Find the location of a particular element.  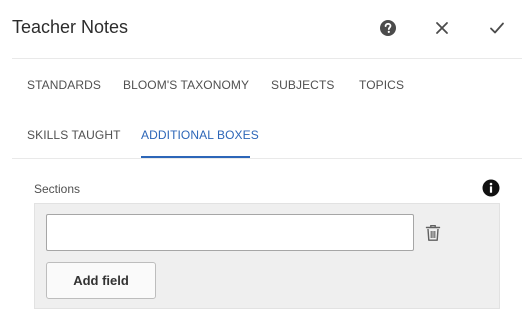

trash-icon is located at coordinates (433, 232).